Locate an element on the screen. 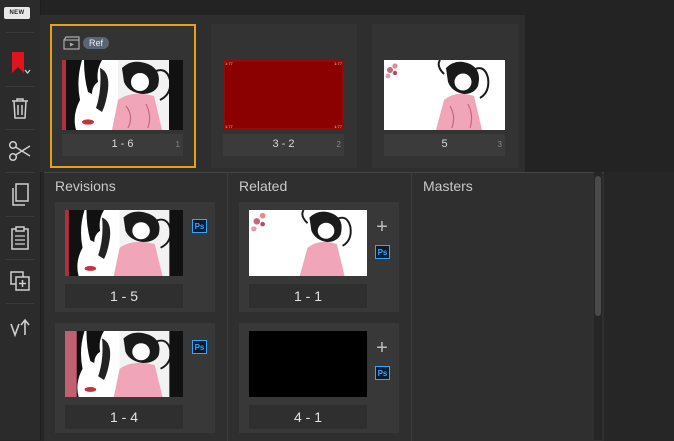 The image size is (674, 441). revision-label-bar: 1 - 4 is located at coordinates (124, 417).